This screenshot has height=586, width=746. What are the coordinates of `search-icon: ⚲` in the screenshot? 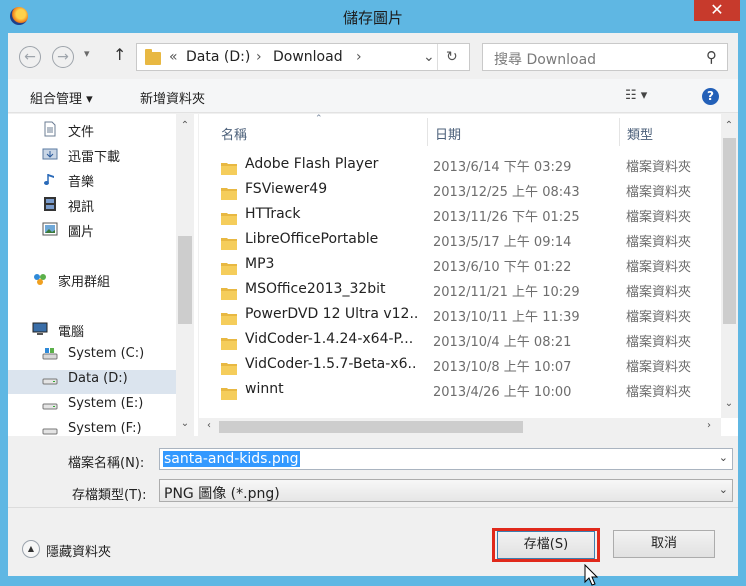 It's located at (711, 57).